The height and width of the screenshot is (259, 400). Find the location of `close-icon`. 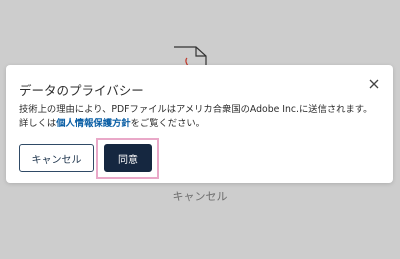

close-icon is located at coordinates (374, 84).